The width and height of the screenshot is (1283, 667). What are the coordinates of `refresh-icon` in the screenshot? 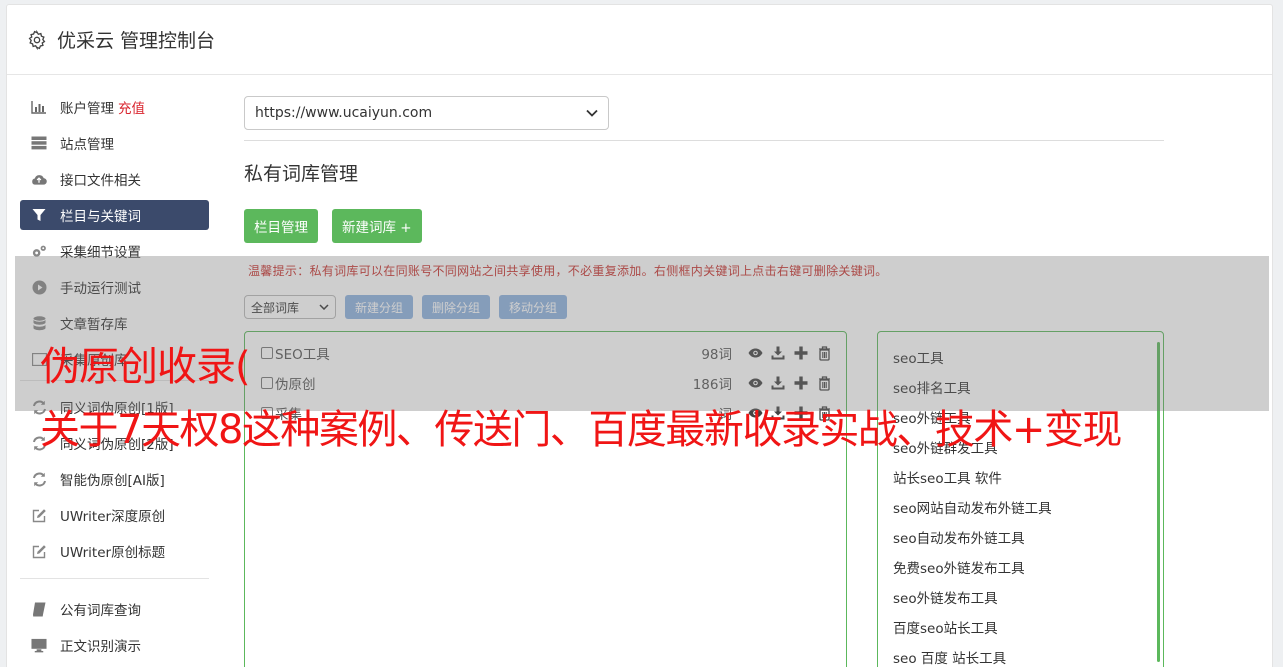 It's located at (39, 479).